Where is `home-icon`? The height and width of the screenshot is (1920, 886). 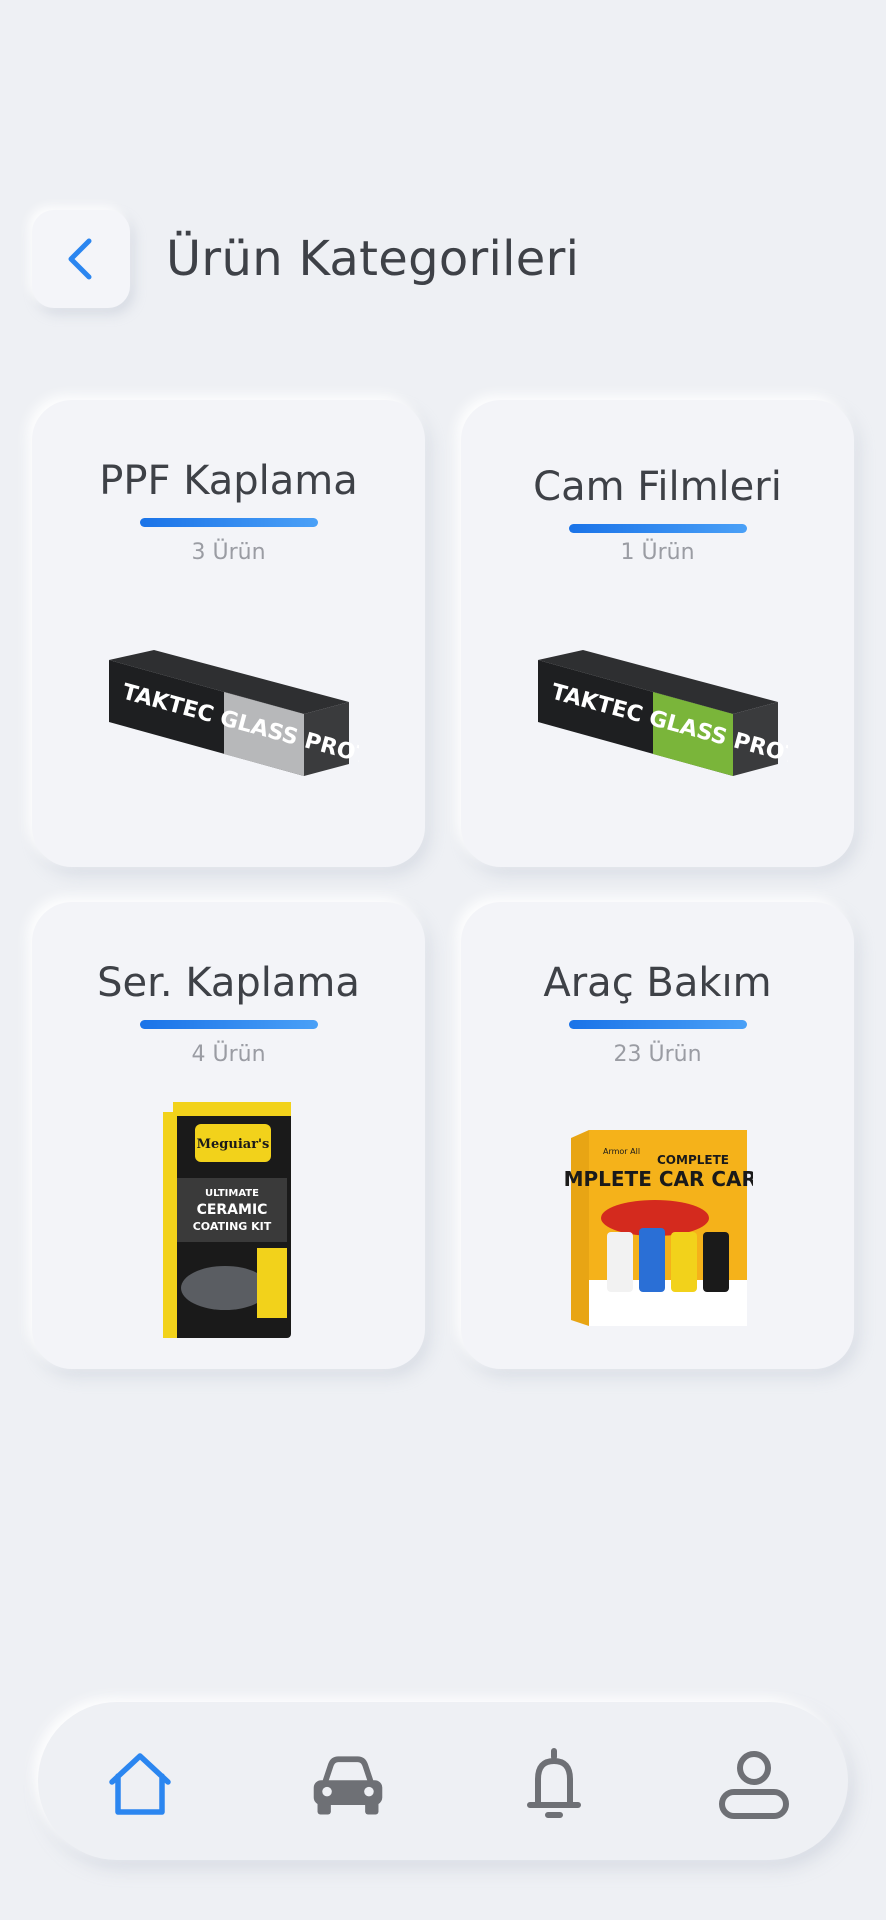
home-icon is located at coordinates (140, 1784).